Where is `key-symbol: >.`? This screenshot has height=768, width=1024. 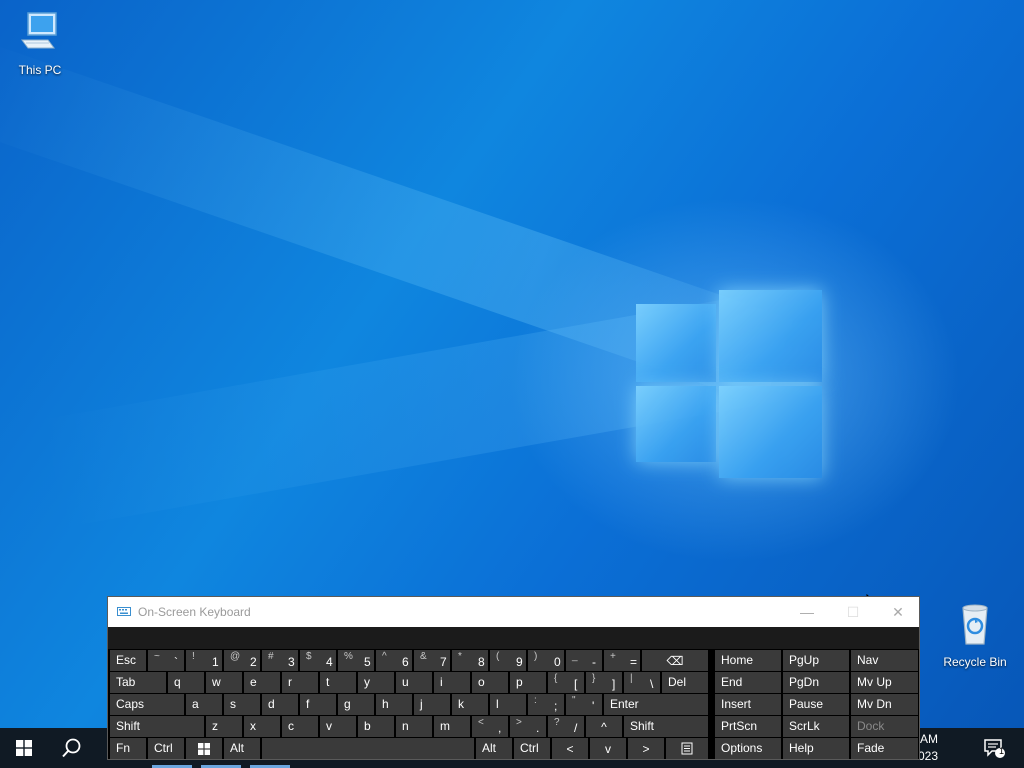
key-symbol: >. is located at coordinates (528, 726).